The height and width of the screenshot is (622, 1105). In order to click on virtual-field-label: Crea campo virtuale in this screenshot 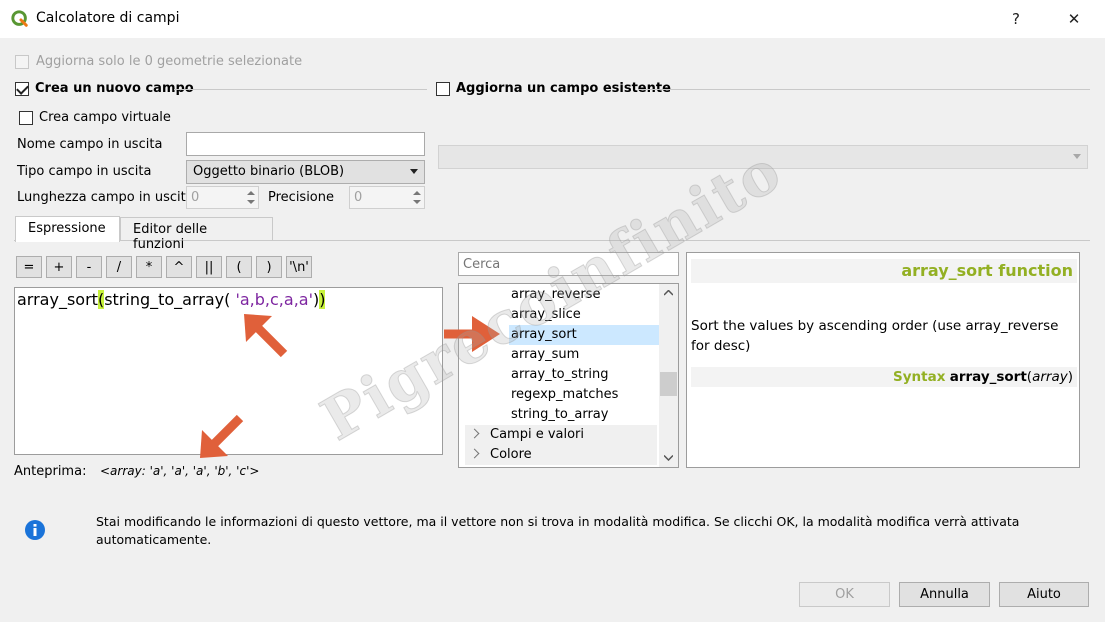, I will do `click(105, 117)`.